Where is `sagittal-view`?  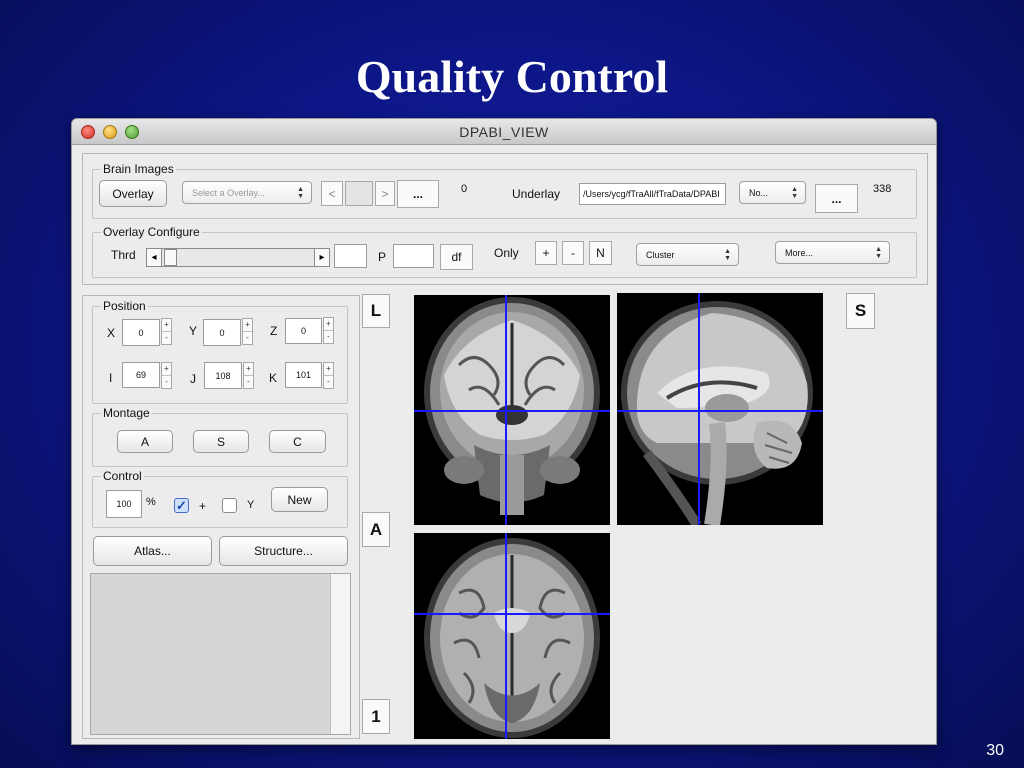 sagittal-view is located at coordinates (720, 409).